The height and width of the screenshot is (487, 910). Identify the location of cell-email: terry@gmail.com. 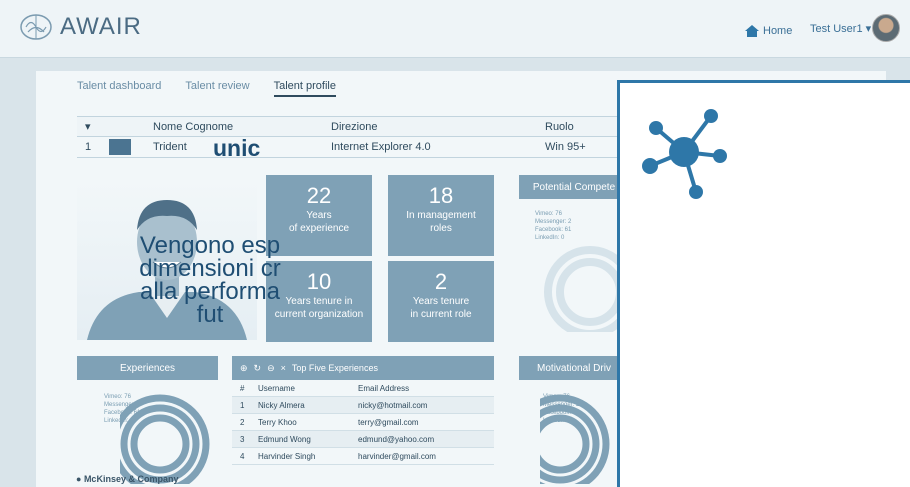
(388, 422).